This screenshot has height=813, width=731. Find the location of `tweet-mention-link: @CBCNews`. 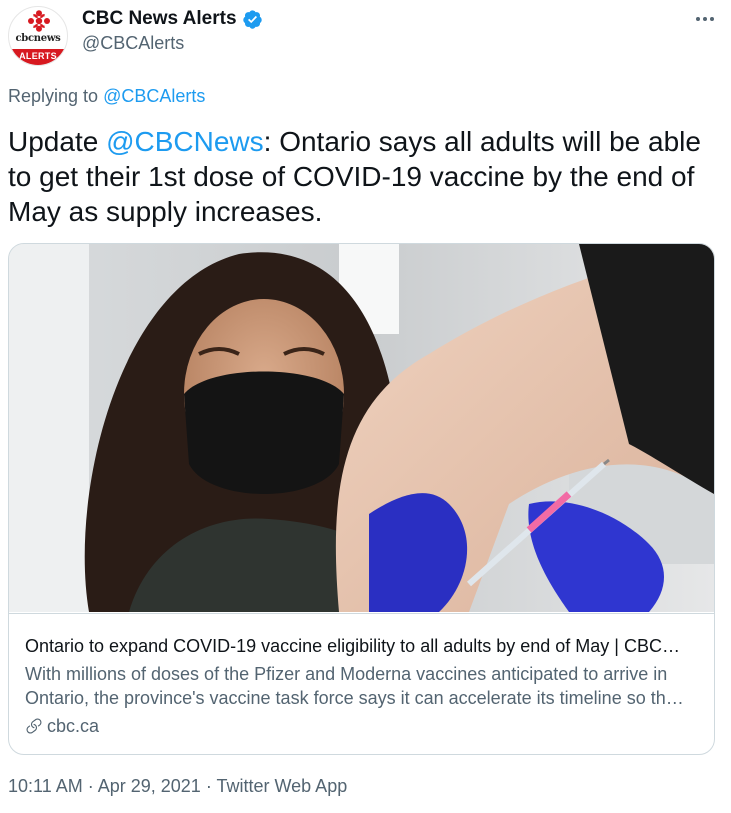

tweet-mention-link: @CBCNews is located at coordinates (185, 141).